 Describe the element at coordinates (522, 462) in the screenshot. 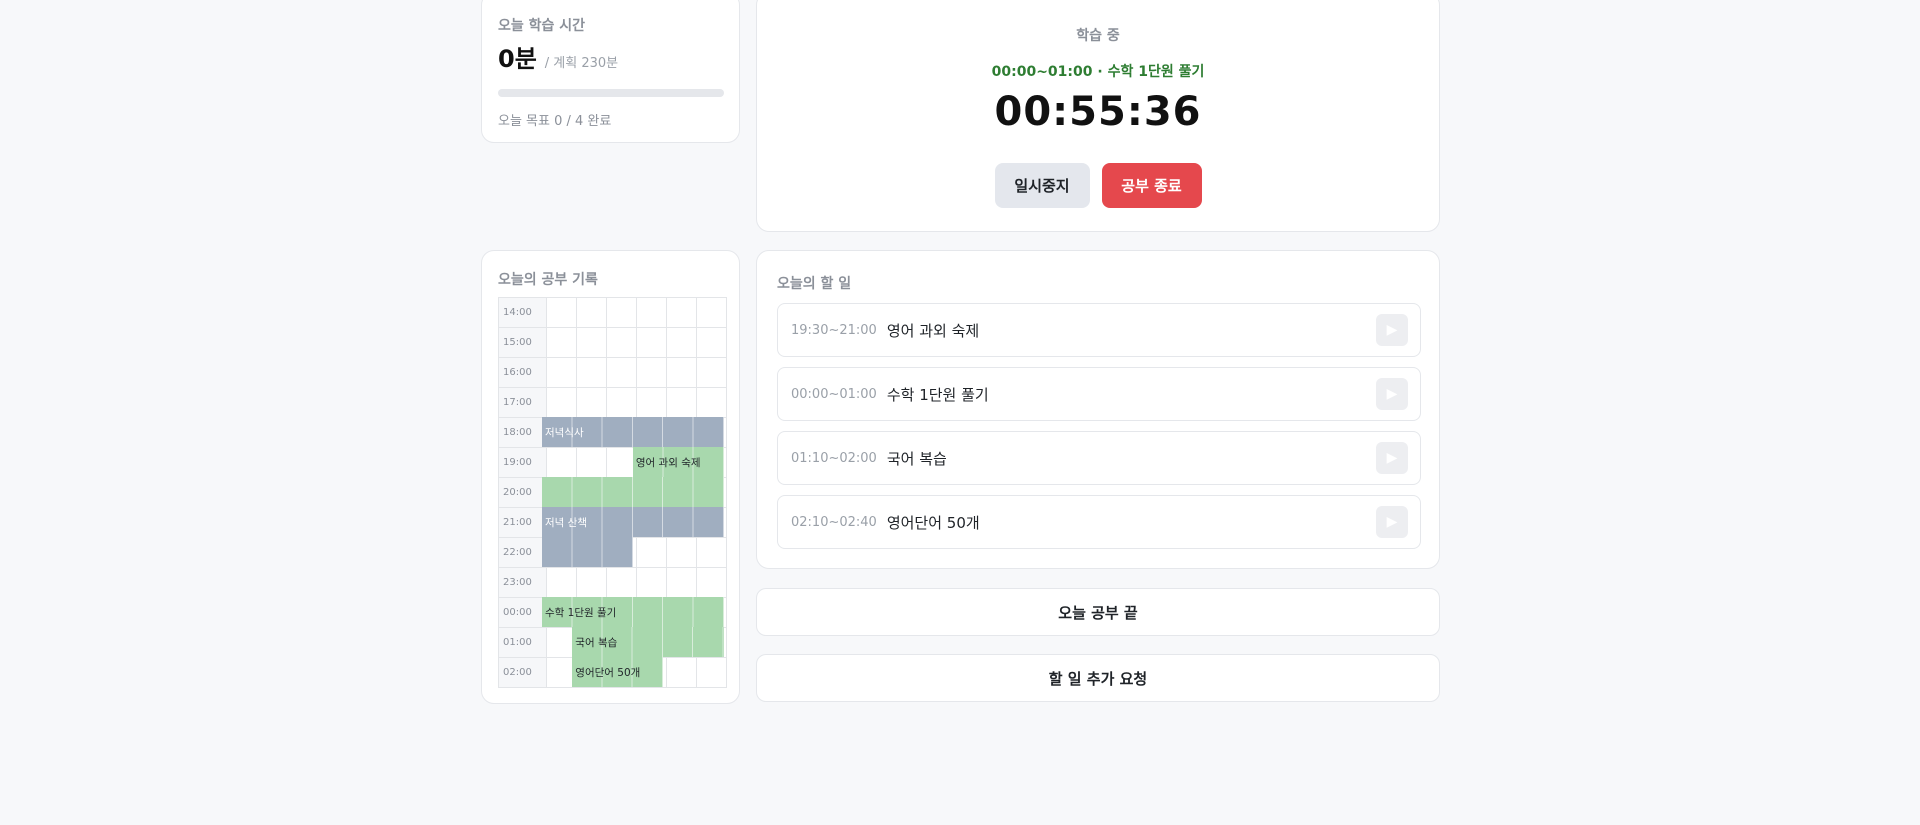

I see `hour-label: 19:00` at that location.